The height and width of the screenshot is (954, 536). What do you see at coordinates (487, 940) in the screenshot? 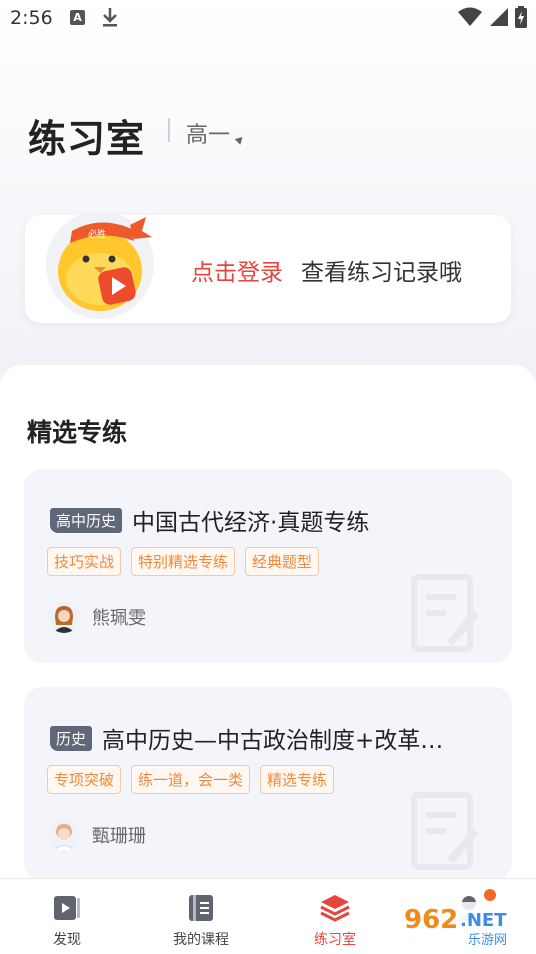
I see `svg-text: 乐游网` at bounding box center [487, 940].